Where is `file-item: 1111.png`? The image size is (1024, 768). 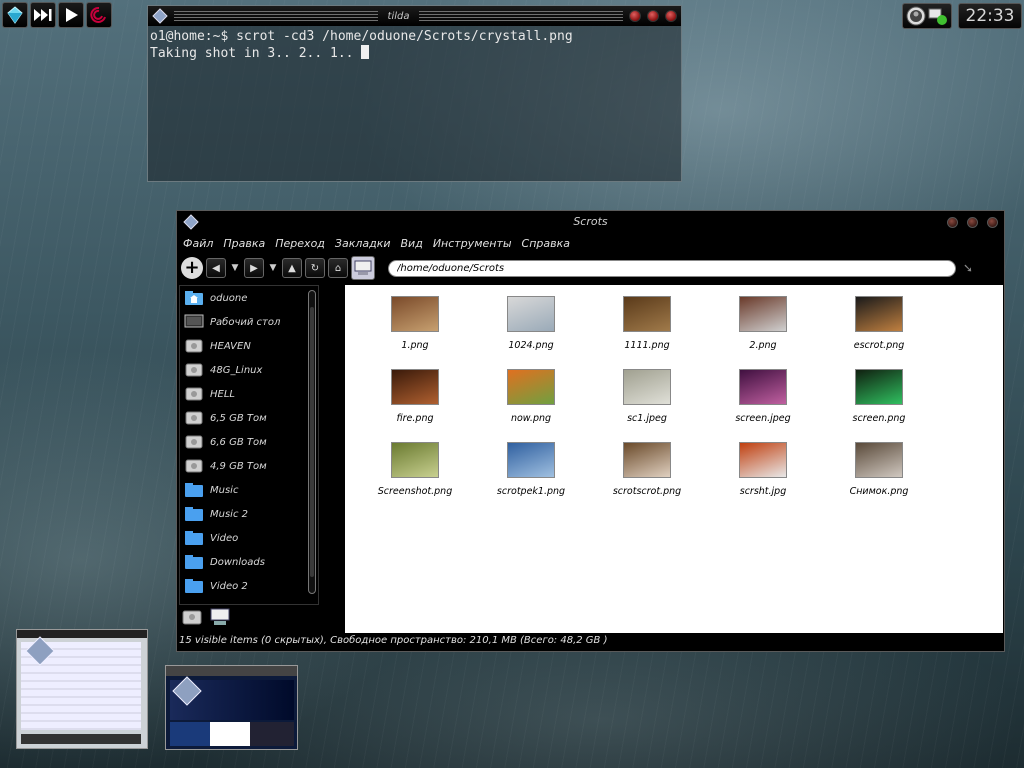
file-item: 1111.png is located at coordinates (647, 332).